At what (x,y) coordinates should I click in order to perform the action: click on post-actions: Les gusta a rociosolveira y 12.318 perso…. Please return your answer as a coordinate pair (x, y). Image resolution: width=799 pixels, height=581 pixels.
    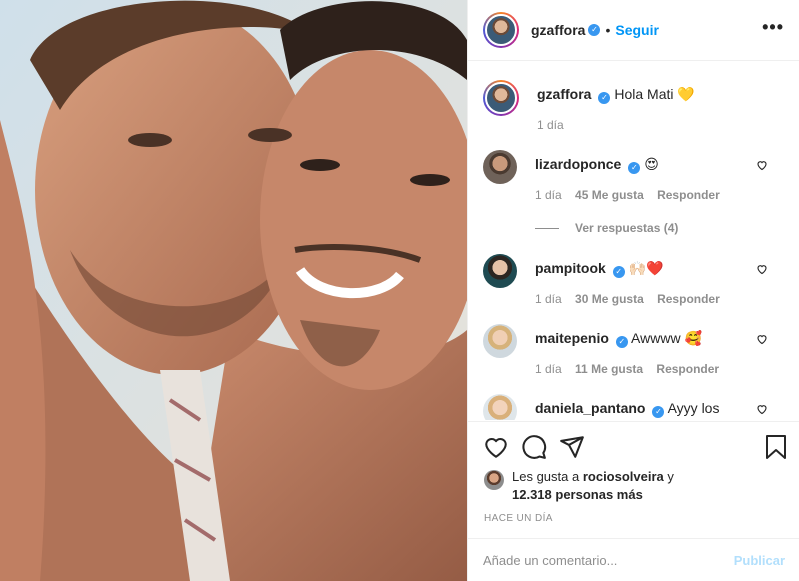
    Looking at the image, I should click on (633, 472).